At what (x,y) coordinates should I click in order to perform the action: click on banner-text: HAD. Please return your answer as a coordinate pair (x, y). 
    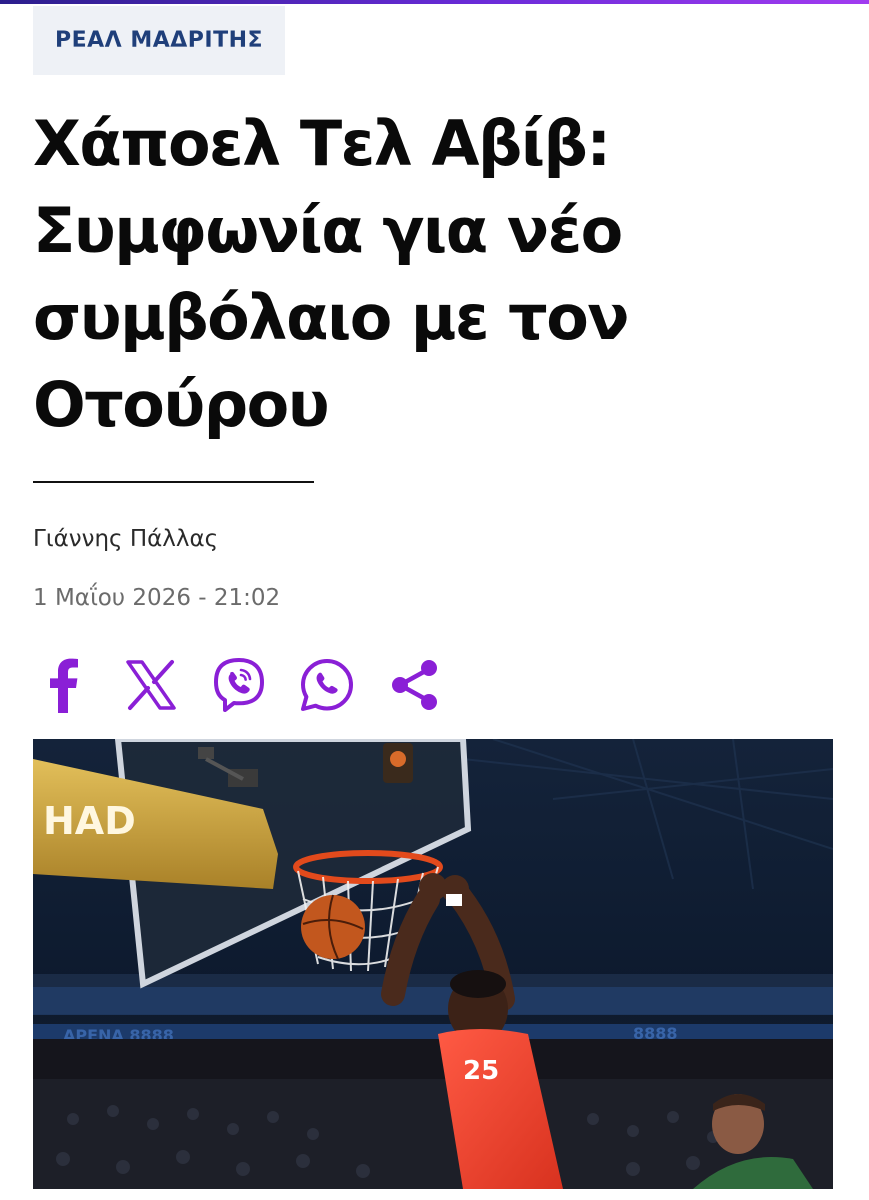
    Looking at the image, I should click on (89, 821).